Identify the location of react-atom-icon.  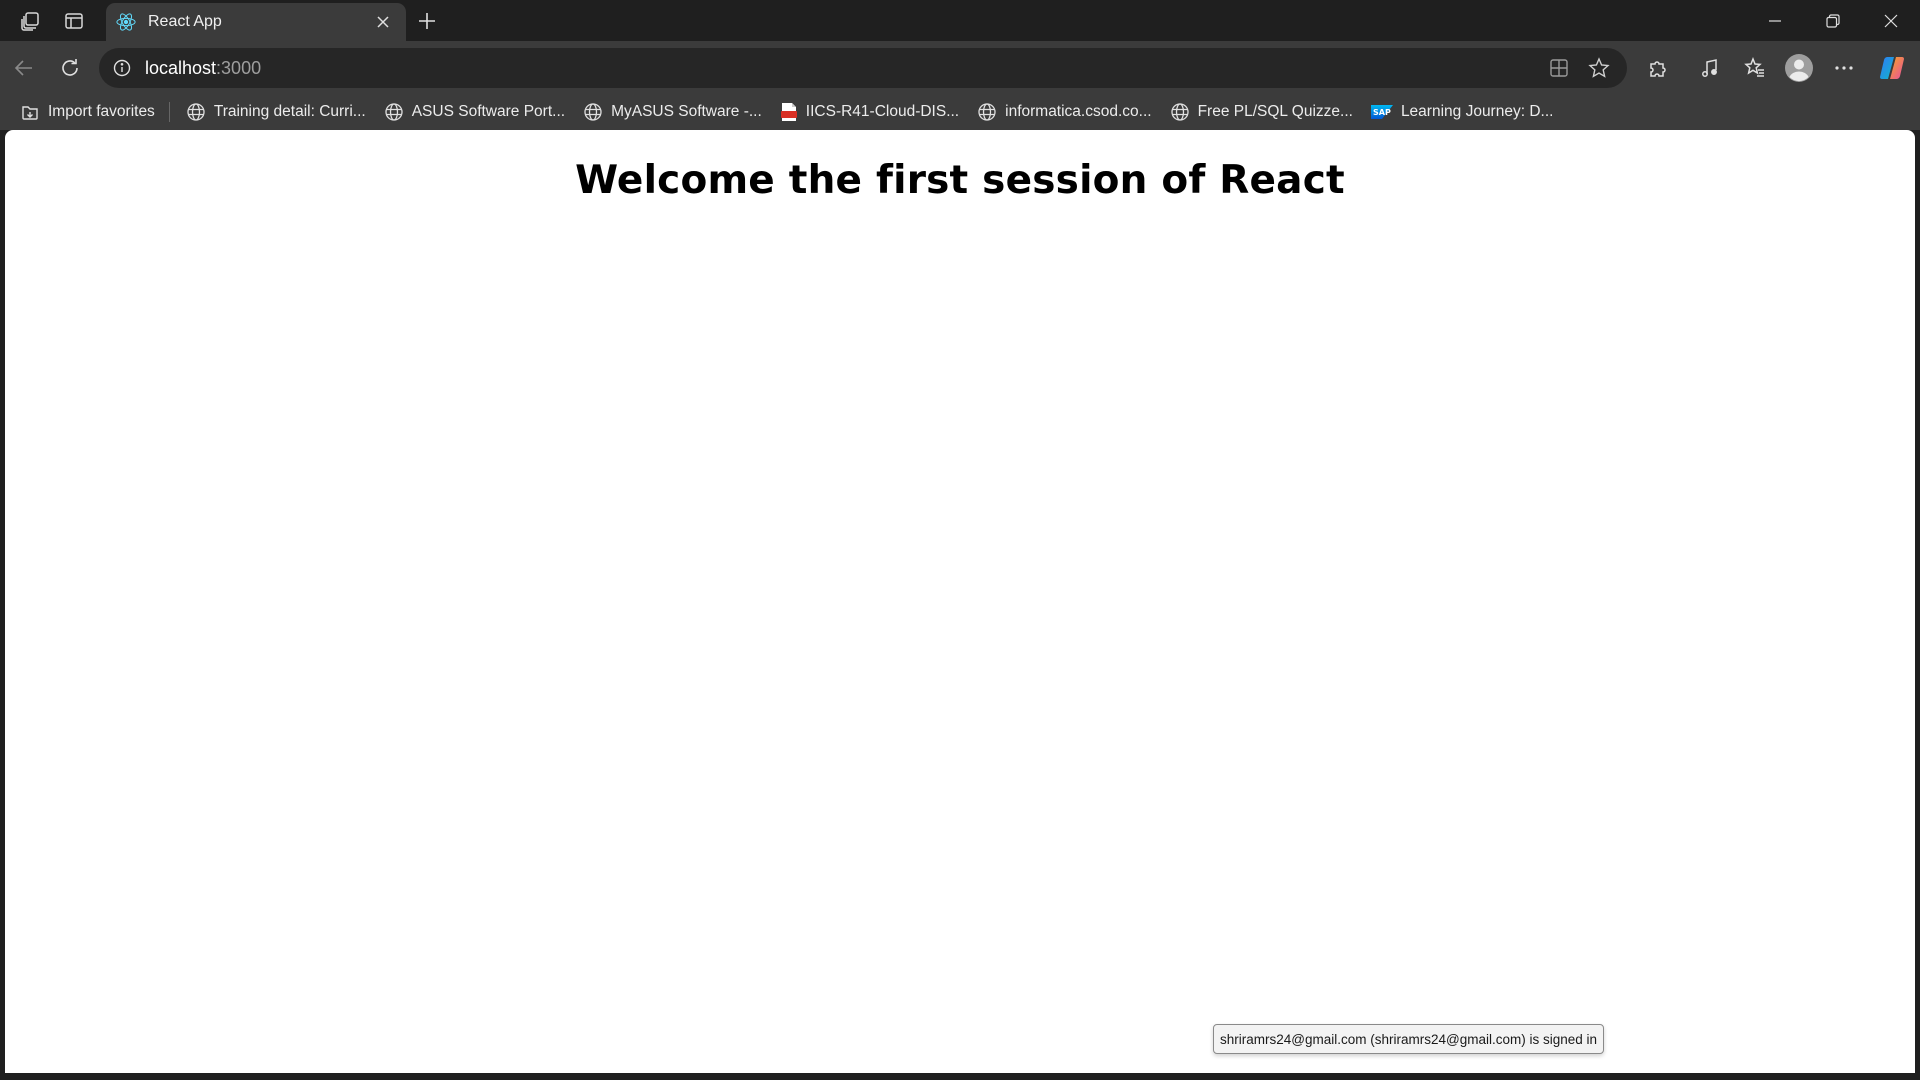
(126, 22).